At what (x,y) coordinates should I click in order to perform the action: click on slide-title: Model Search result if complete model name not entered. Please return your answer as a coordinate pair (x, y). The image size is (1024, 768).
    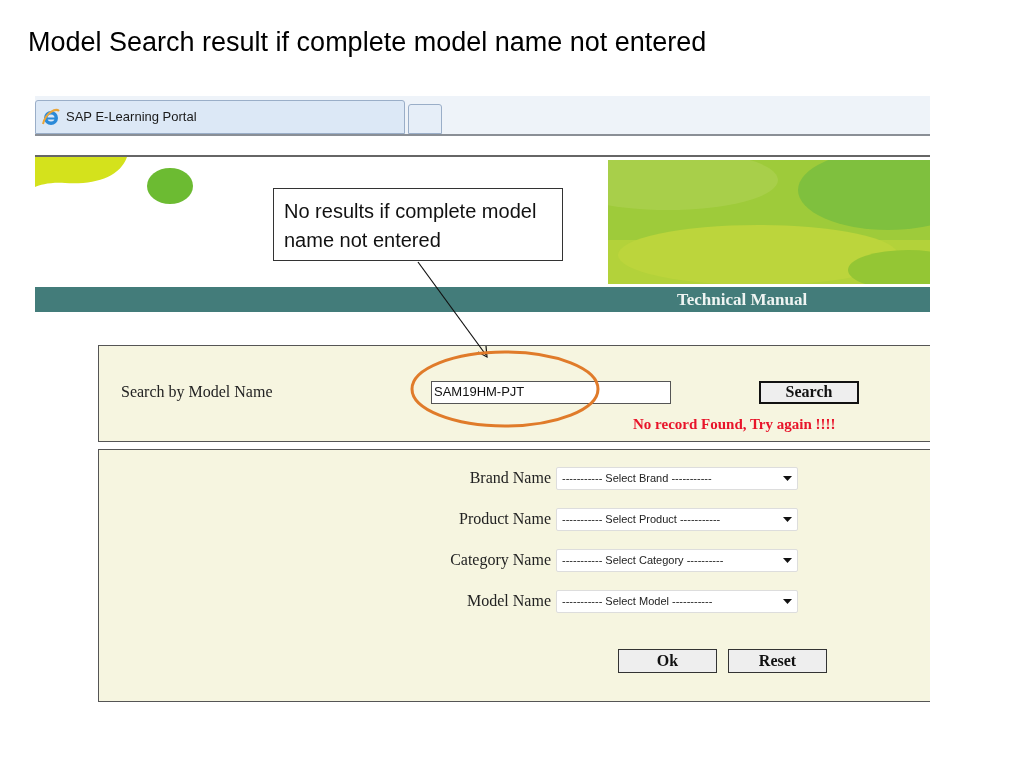
    Looking at the image, I should click on (367, 42).